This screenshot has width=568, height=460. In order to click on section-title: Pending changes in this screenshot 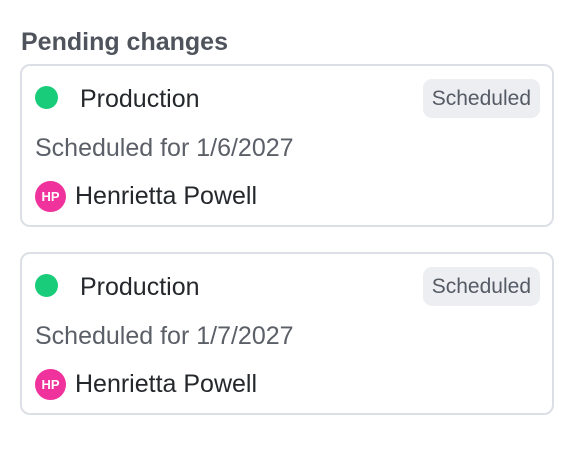, I will do `click(124, 42)`.